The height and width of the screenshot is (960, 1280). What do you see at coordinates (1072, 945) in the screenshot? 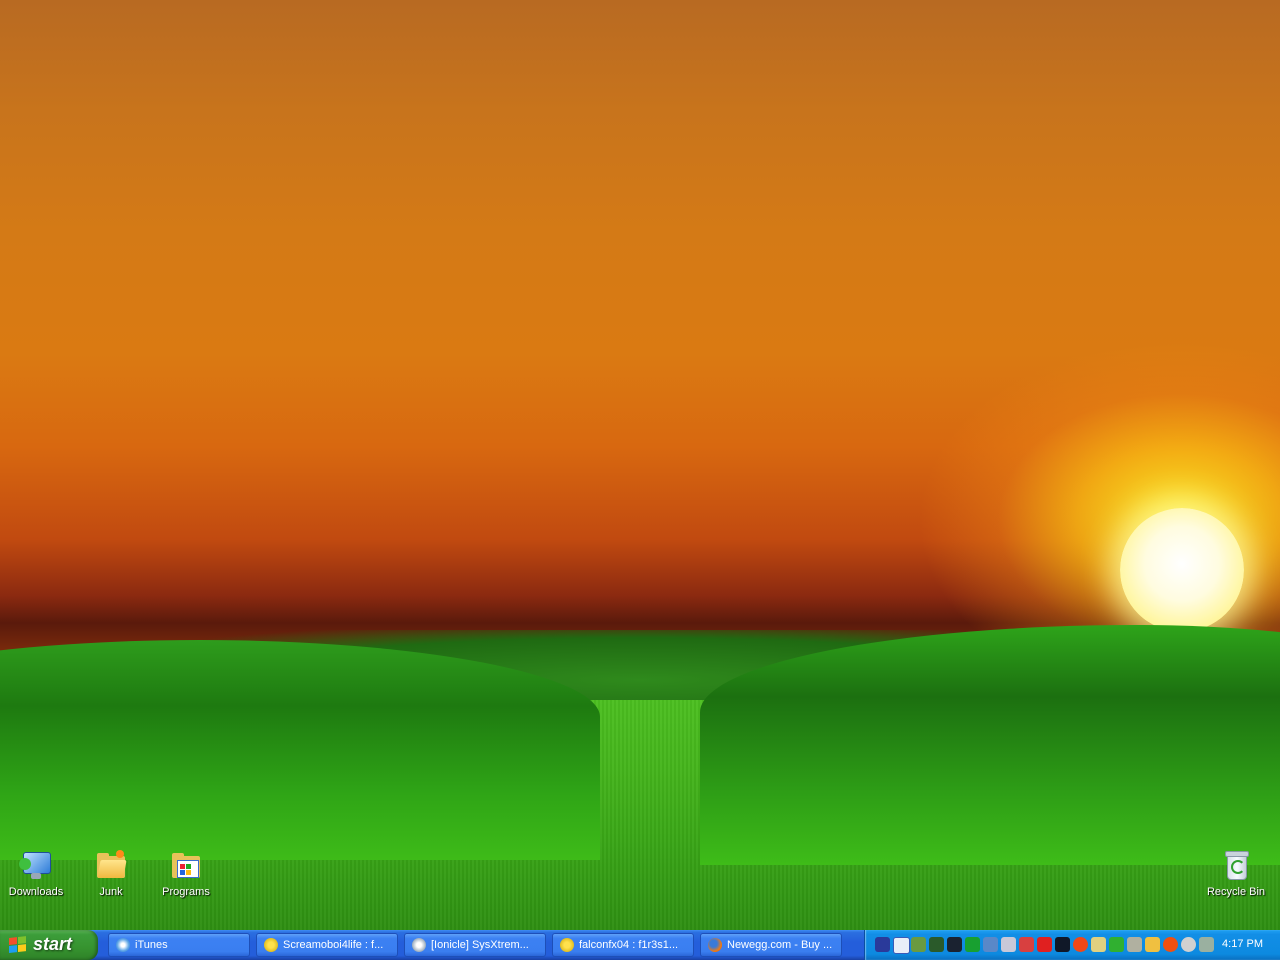
I see `system-tray: 4:17 PM` at bounding box center [1072, 945].